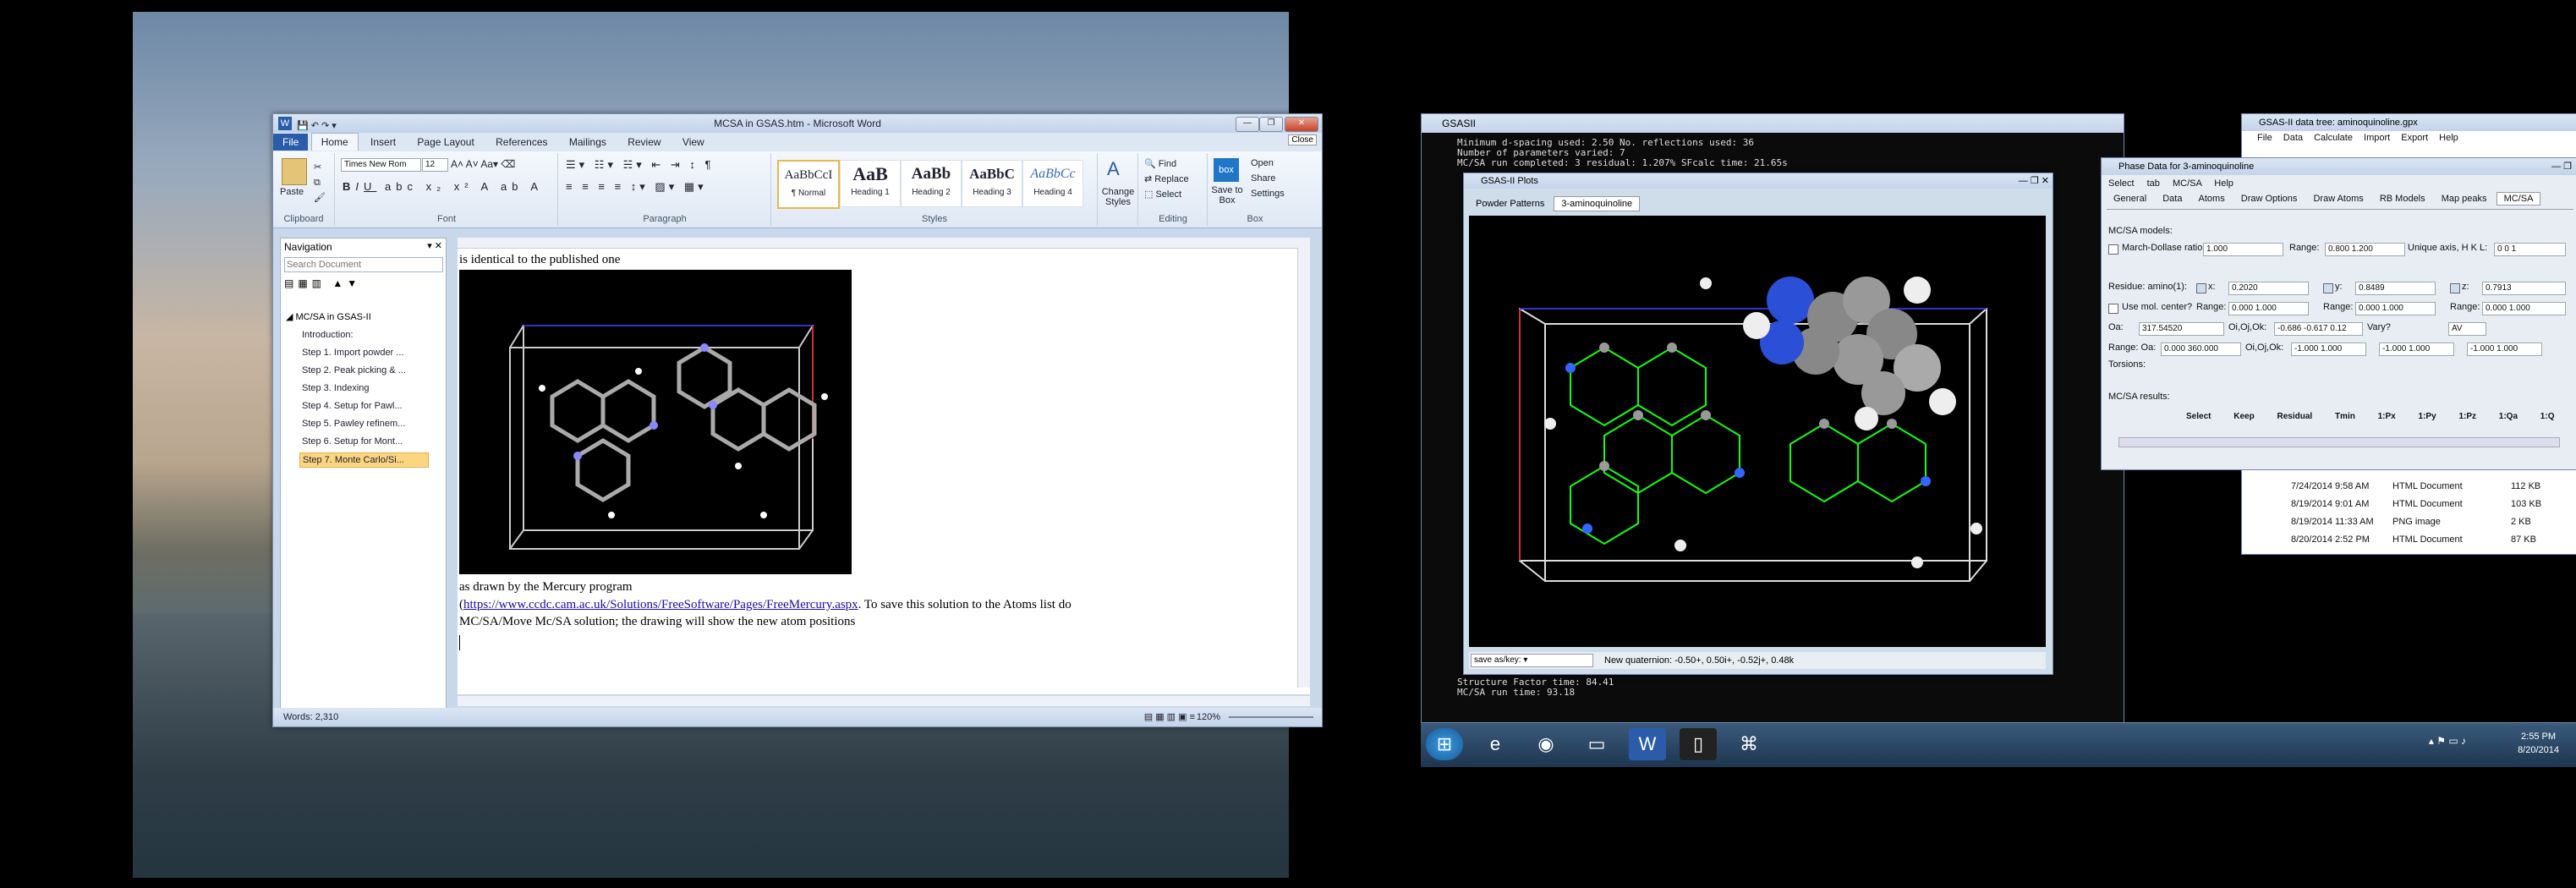 The width and height of the screenshot is (2576, 888). Describe the element at coordinates (2318, 329) in the screenshot. I see `oiojok-input: -0.686 -0.617 0.12` at that location.